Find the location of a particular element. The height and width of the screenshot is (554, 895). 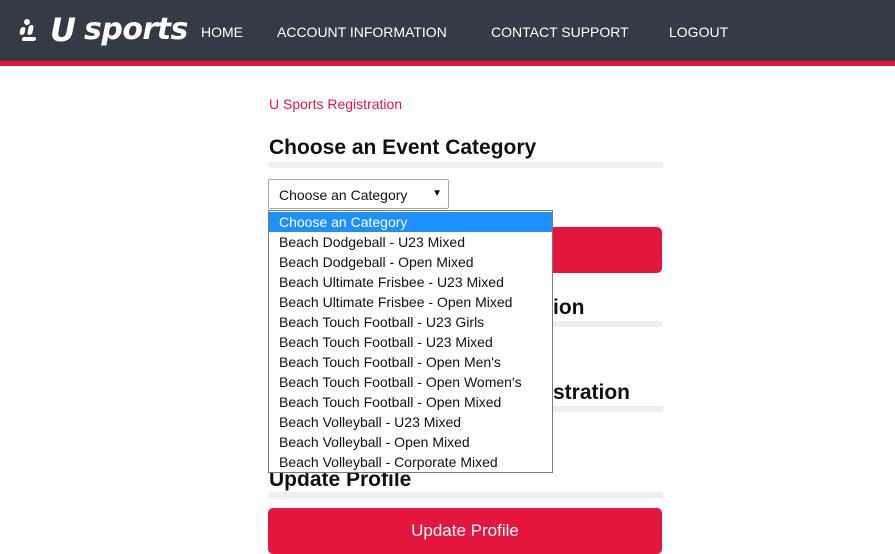

category-option: Beach Touch Football - Open Men's is located at coordinates (410, 362).